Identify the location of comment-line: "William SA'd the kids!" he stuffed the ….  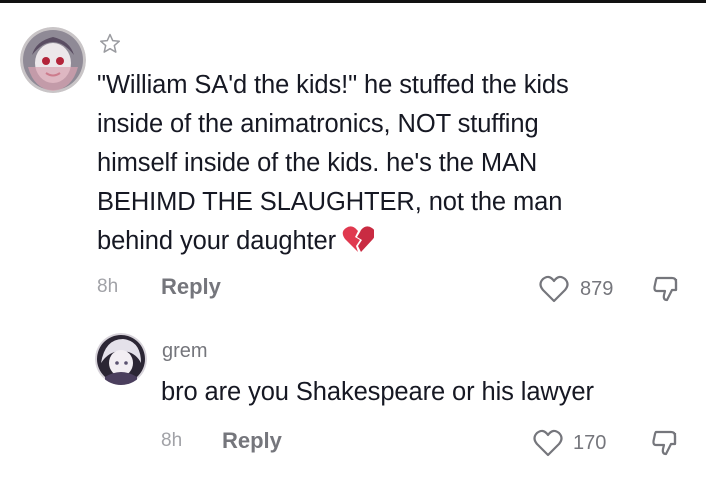
(333, 85).